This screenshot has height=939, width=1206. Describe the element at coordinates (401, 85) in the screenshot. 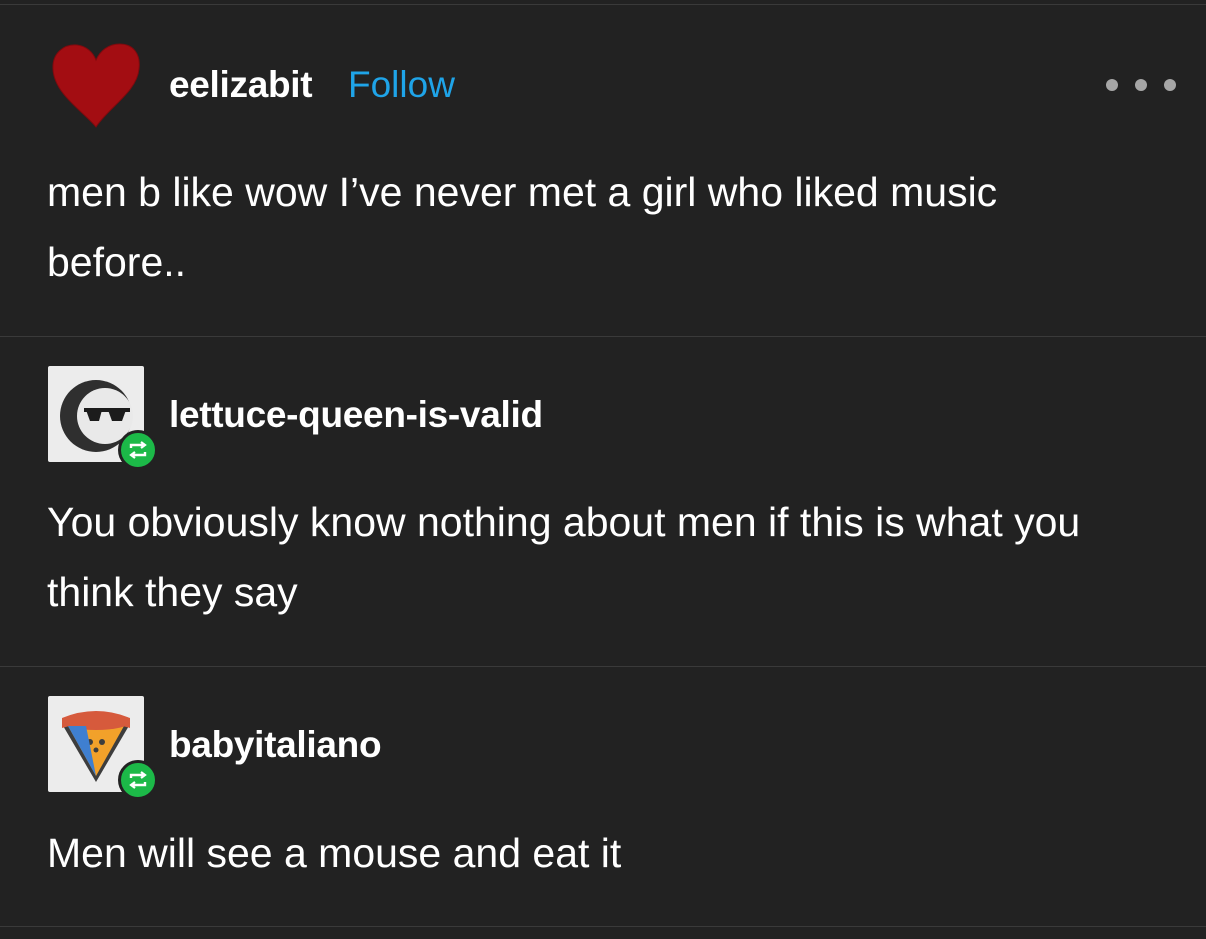

I see `follow-button: Follow` at that location.